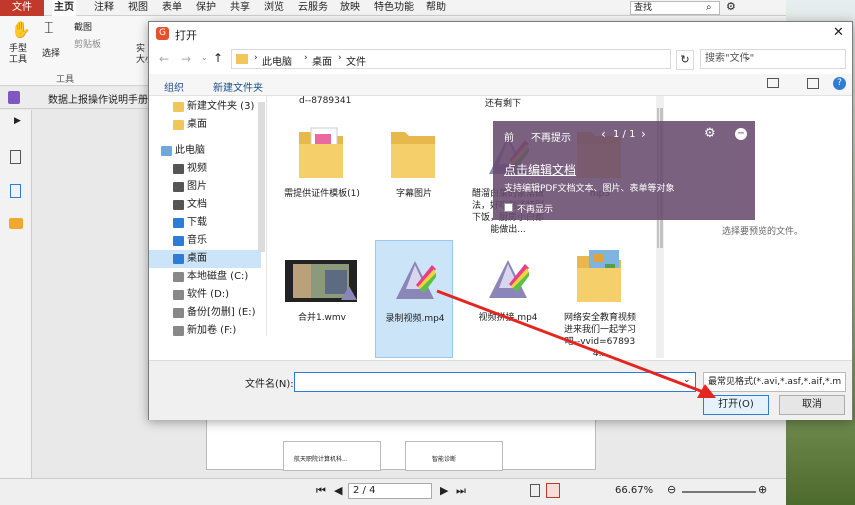  I want to click on tip-prev-label: 前, so click(509, 136).